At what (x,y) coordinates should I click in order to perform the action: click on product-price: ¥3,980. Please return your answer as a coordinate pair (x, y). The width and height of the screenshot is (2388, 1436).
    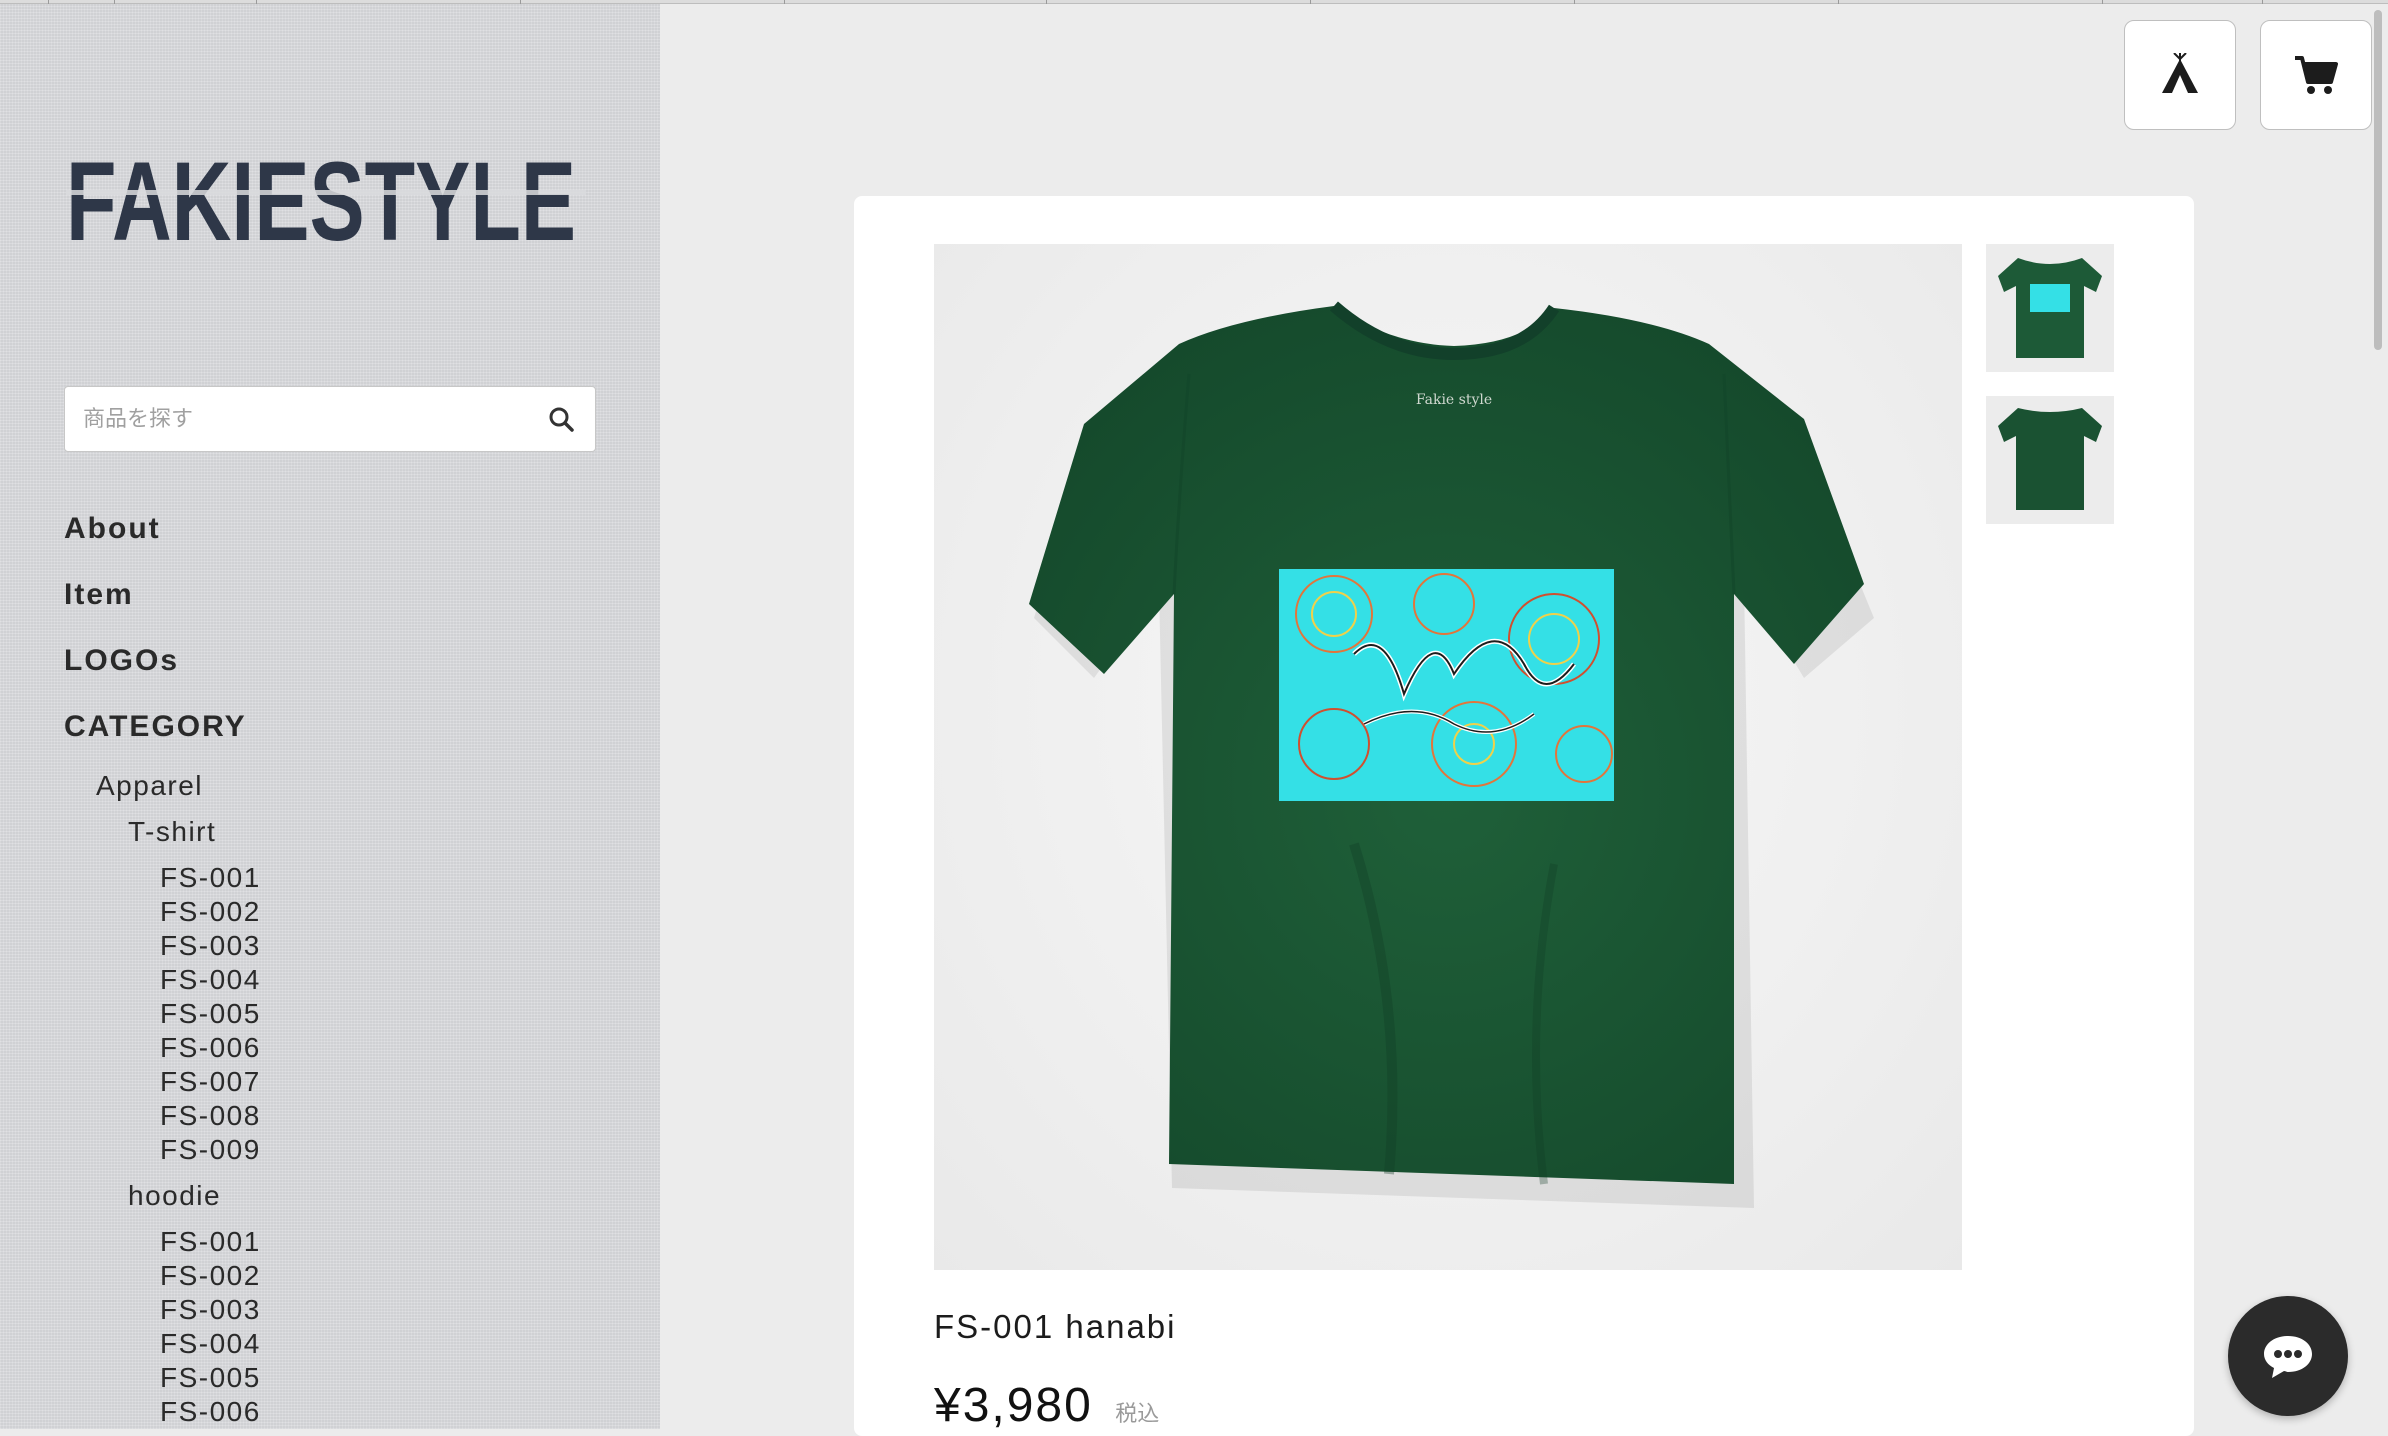
    Looking at the image, I should click on (1013, 1405).